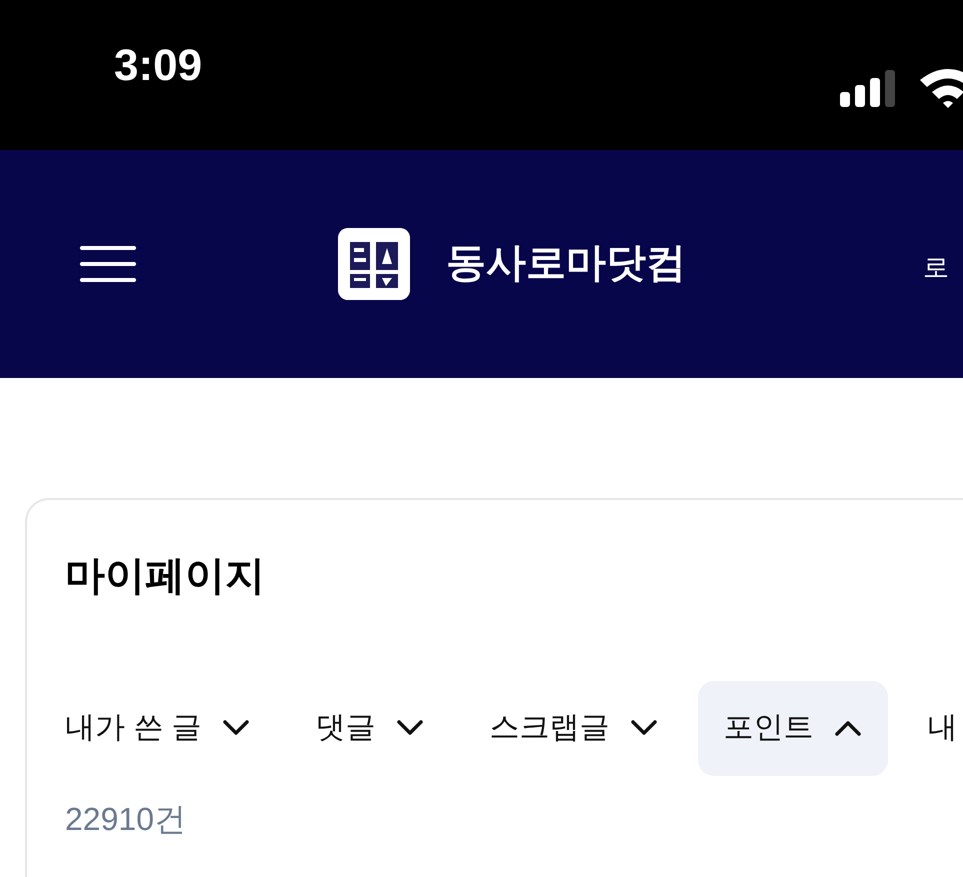 The width and height of the screenshot is (963, 877). Describe the element at coordinates (374, 264) in the screenshot. I see `logo-icon` at that location.